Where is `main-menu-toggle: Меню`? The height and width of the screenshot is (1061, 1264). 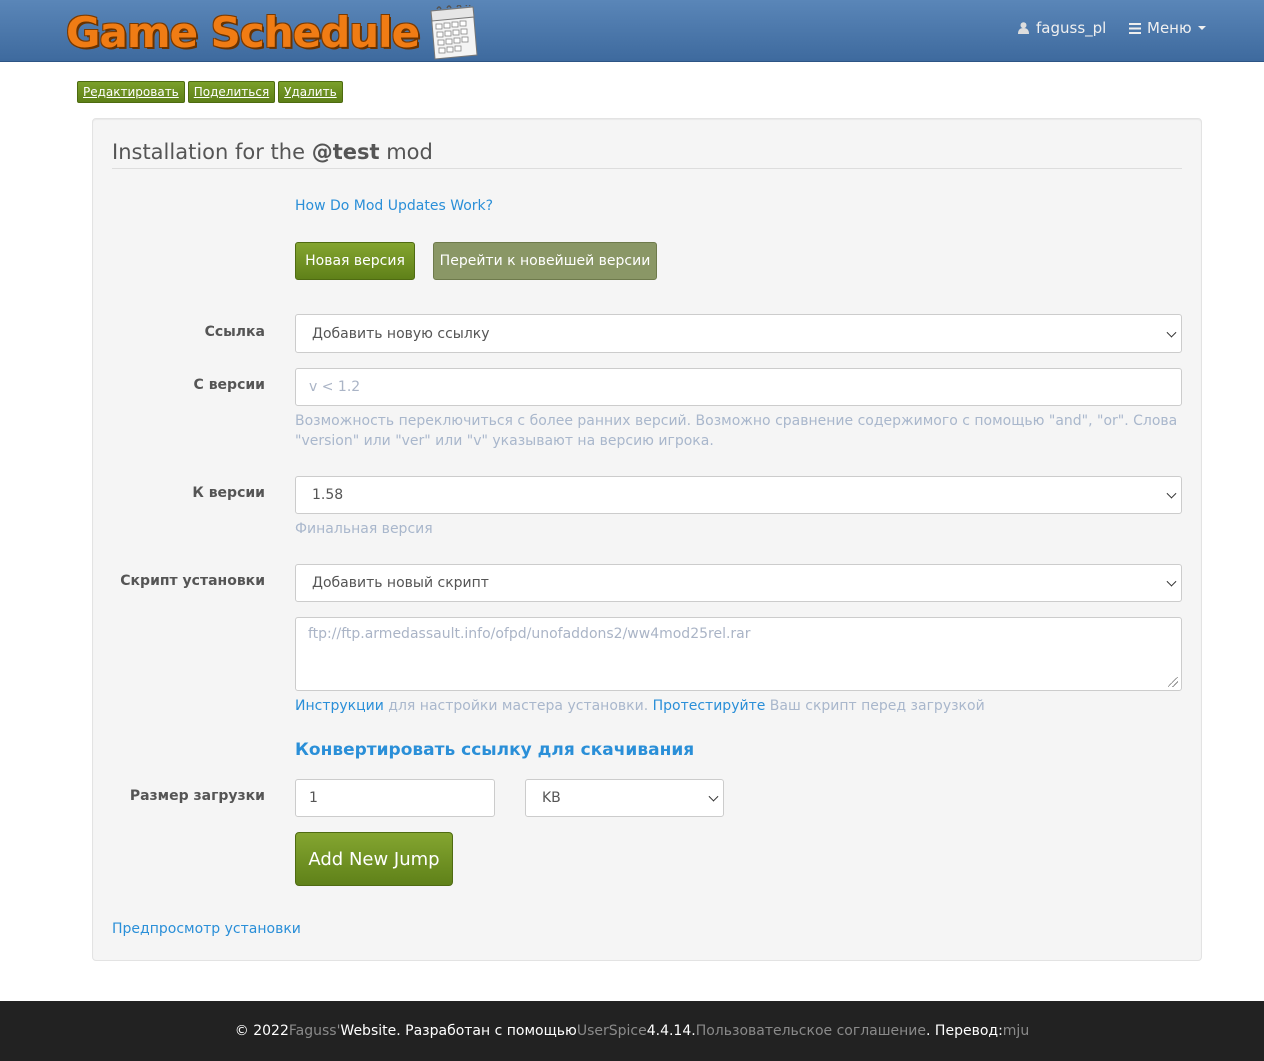 main-menu-toggle: Меню is located at coordinates (1167, 28).